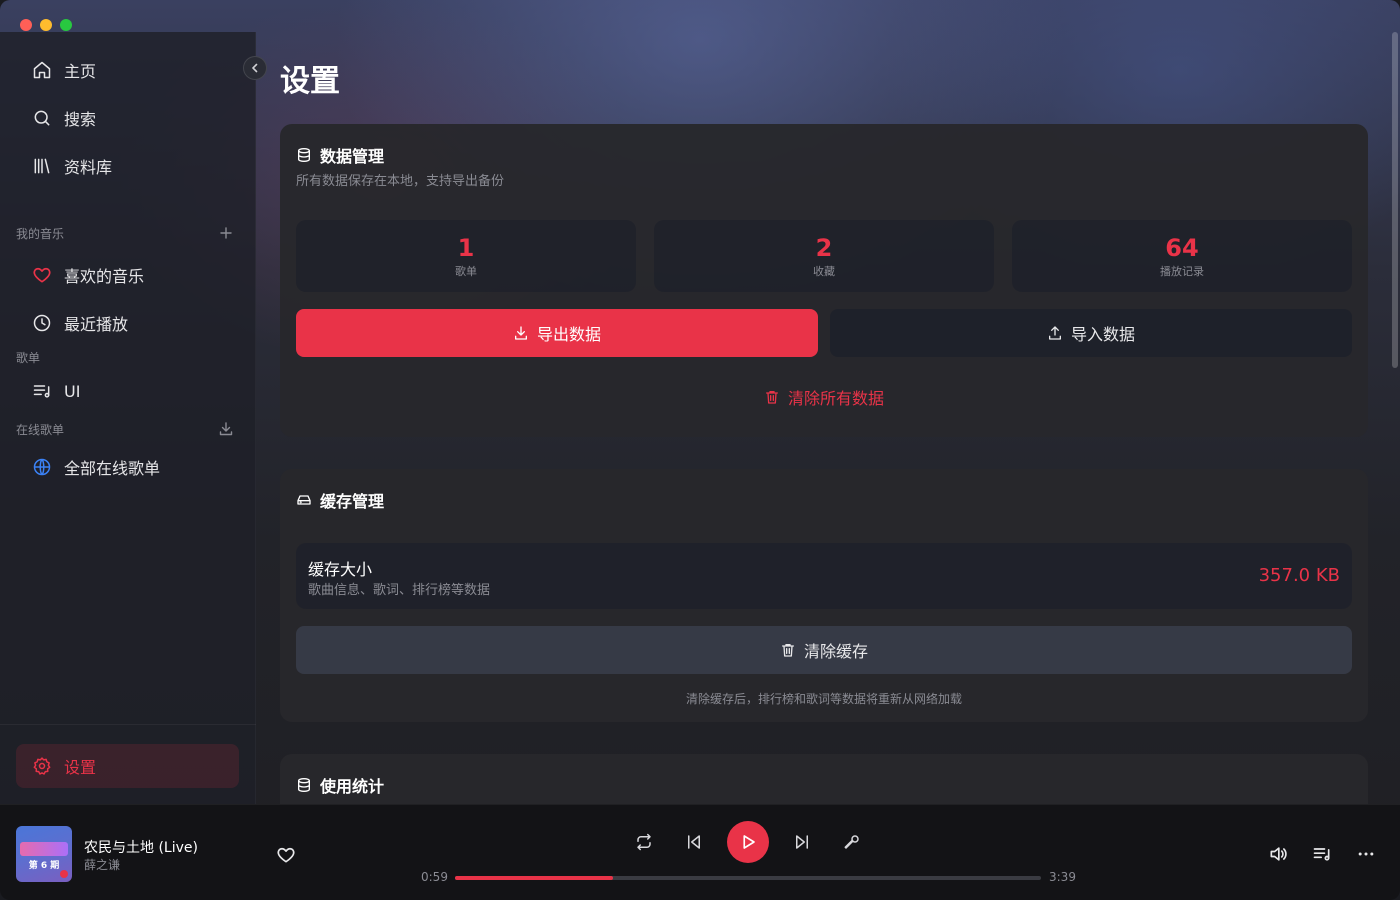 This screenshot has height=900, width=1400. I want to click on song-artist: 薛之谦, so click(102, 864).